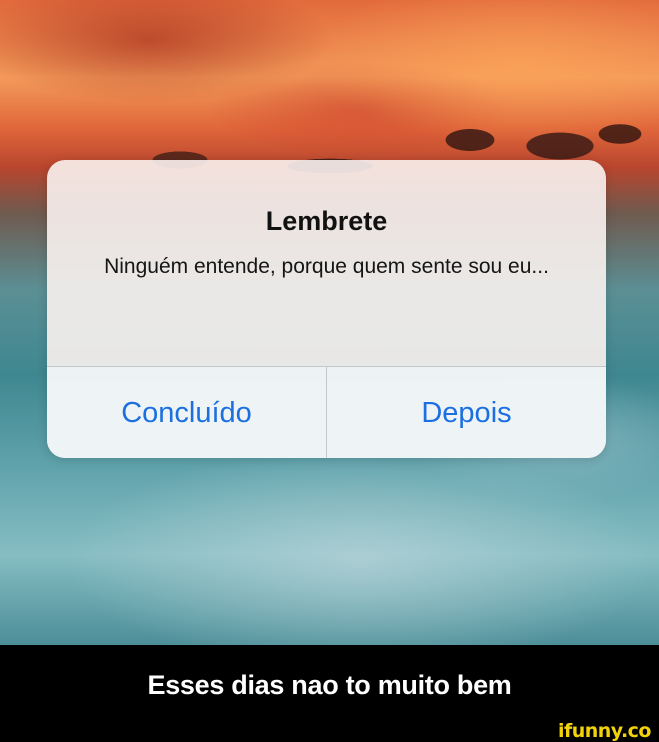  What do you see at coordinates (466, 412) in the screenshot?
I see `later-button: Depois` at bounding box center [466, 412].